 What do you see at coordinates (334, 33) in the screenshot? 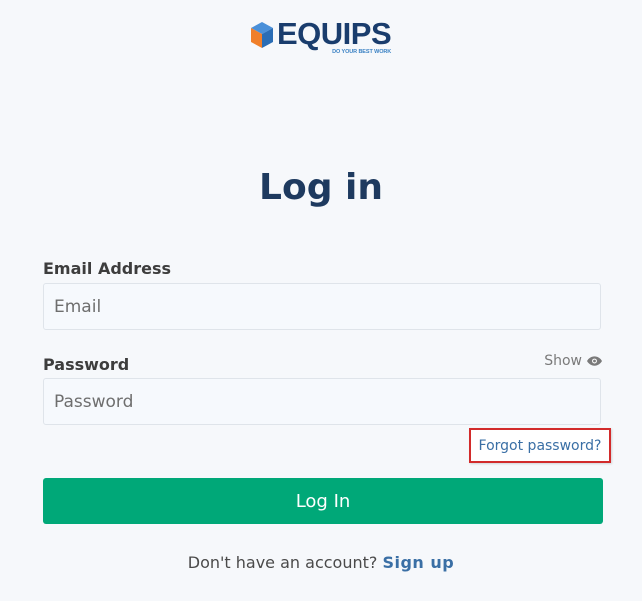
I see `logo-wordmark: EQUIPS` at bounding box center [334, 33].